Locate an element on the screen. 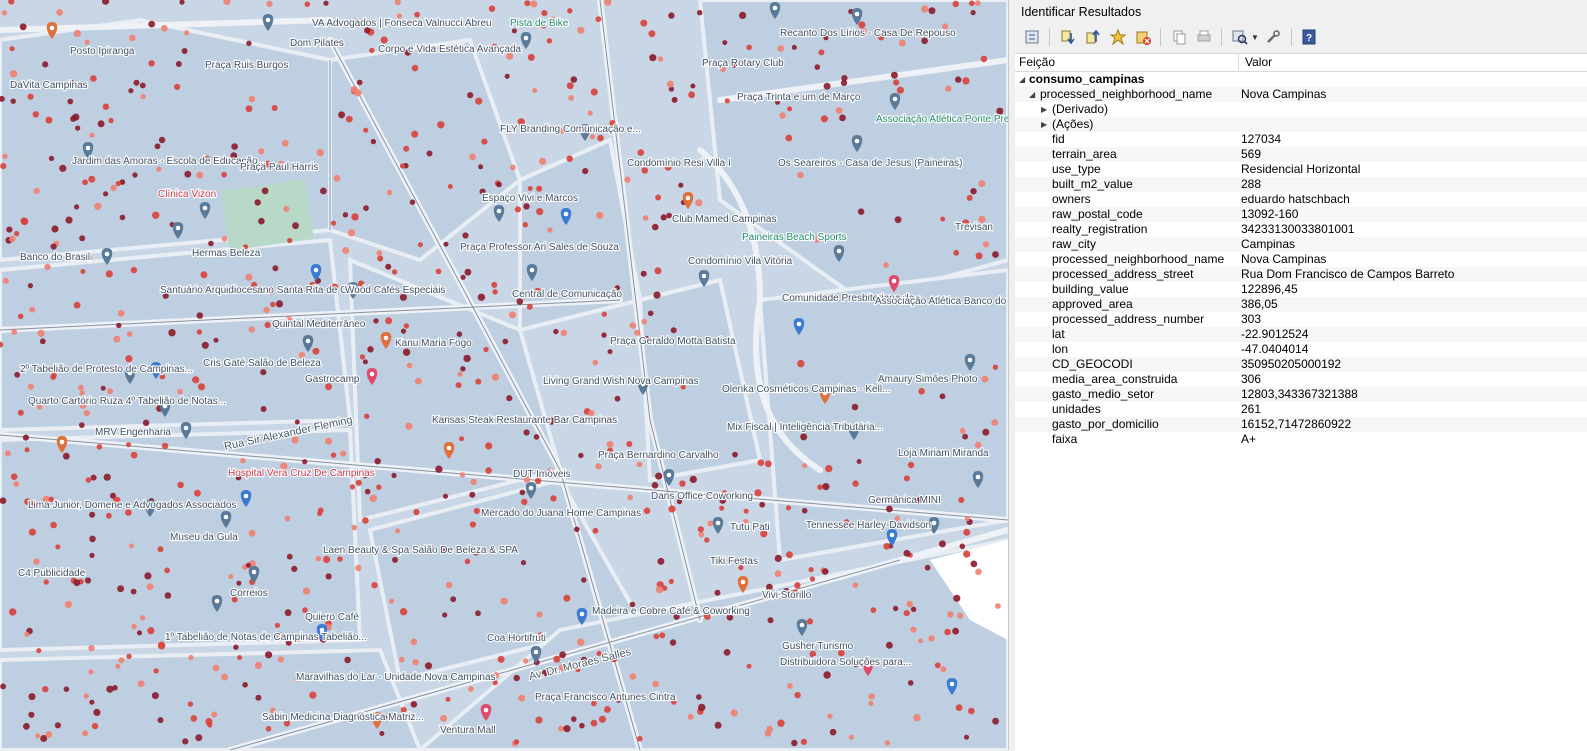 This screenshot has width=1587, height=751. map-label: Clínica Vizon is located at coordinates (187, 194).